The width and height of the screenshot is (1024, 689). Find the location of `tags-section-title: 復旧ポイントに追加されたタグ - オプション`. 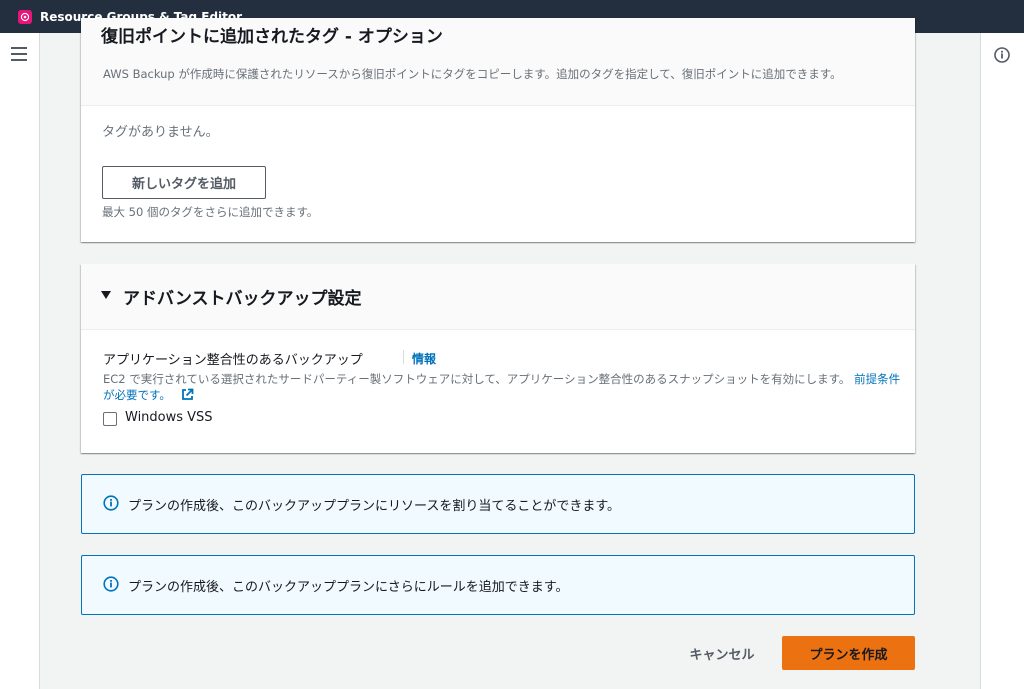

tags-section-title: 復旧ポイントに追加されたタグ - オプション is located at coordinates (272, 37).